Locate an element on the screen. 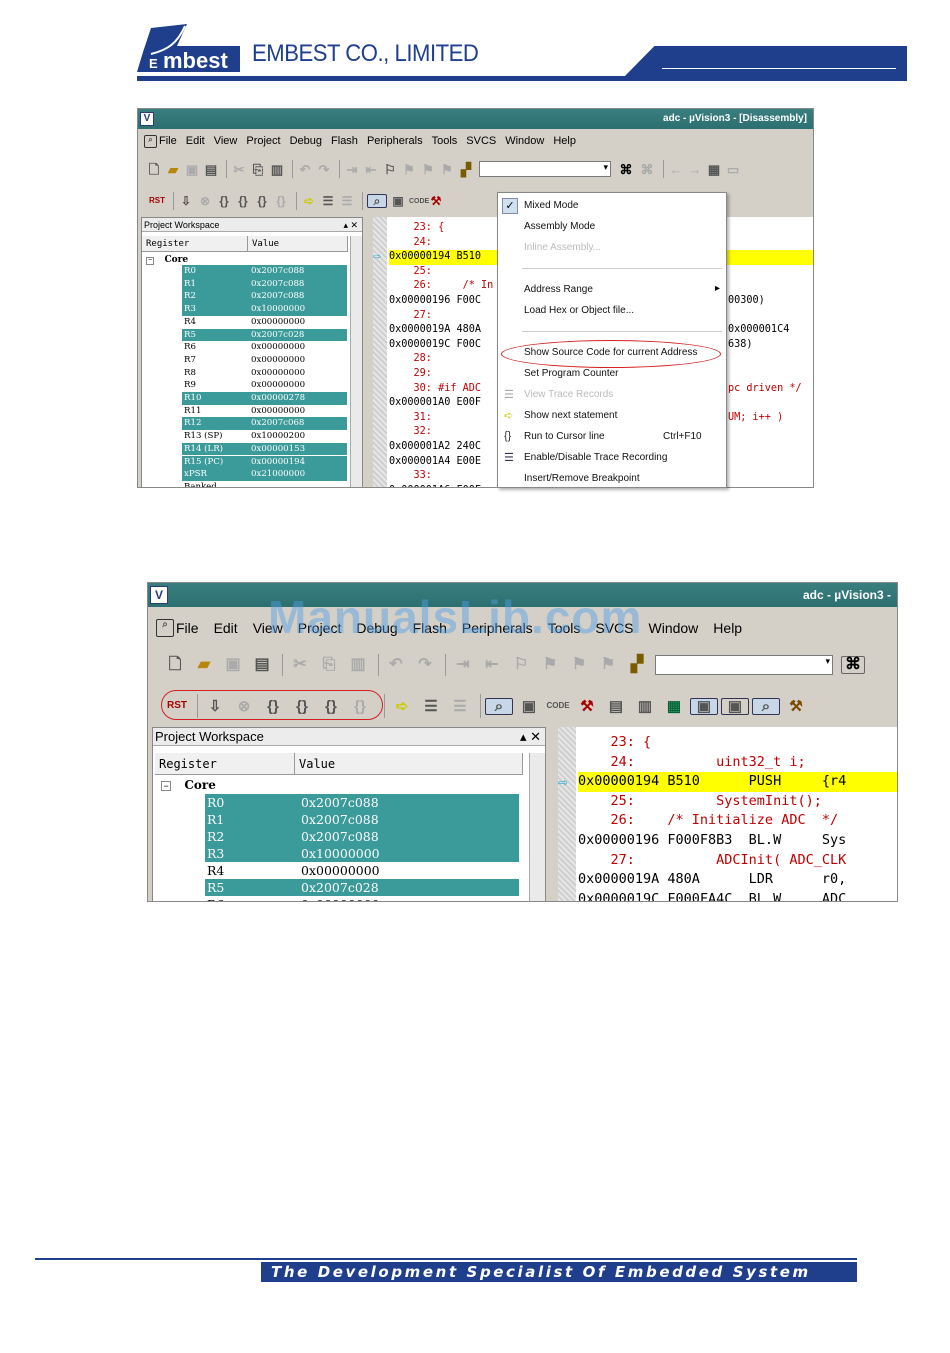 Image resolution: width=950 pixels, height=1353 pixels. register-row: R12 0x2007c068 is located at coordinates (264, 424).